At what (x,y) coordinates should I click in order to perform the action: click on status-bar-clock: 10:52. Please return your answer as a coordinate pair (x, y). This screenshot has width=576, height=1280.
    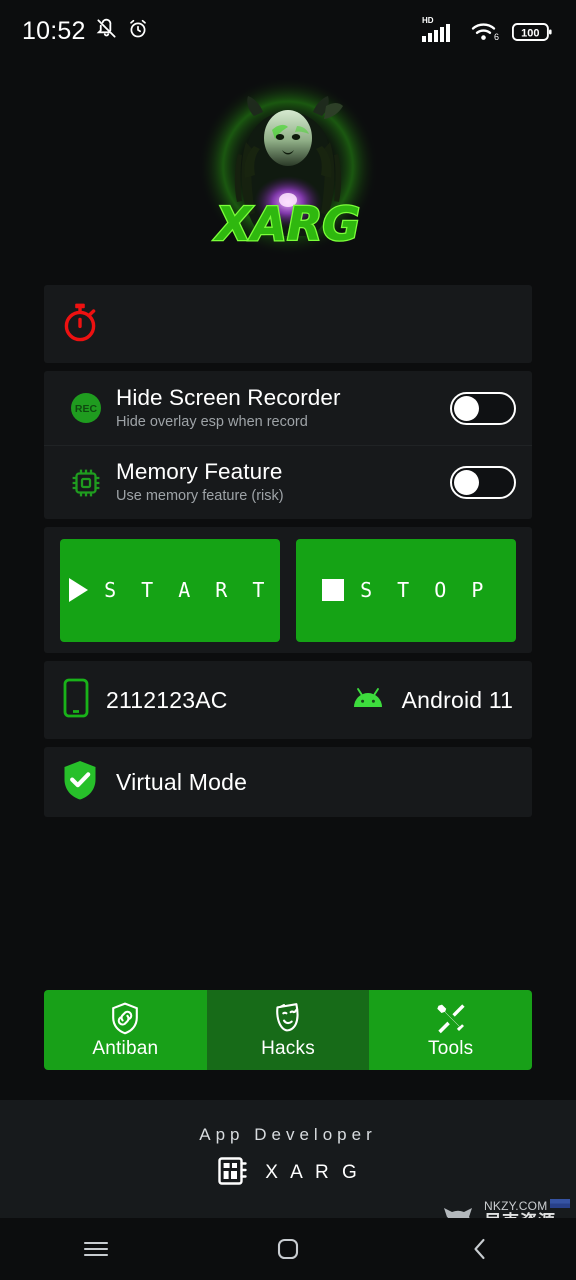
    Looking at the image, I should click on (54, 30).